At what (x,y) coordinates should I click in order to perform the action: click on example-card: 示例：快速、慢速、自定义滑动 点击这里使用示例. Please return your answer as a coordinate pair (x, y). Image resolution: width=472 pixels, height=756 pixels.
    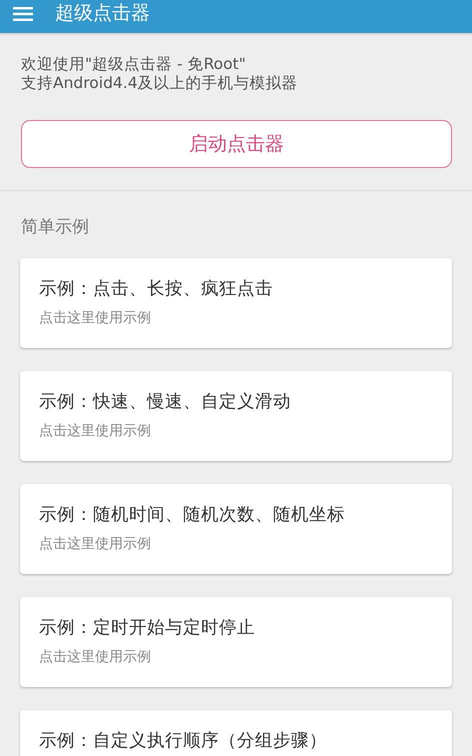
    Looking at the image, I should click on (236, 416).